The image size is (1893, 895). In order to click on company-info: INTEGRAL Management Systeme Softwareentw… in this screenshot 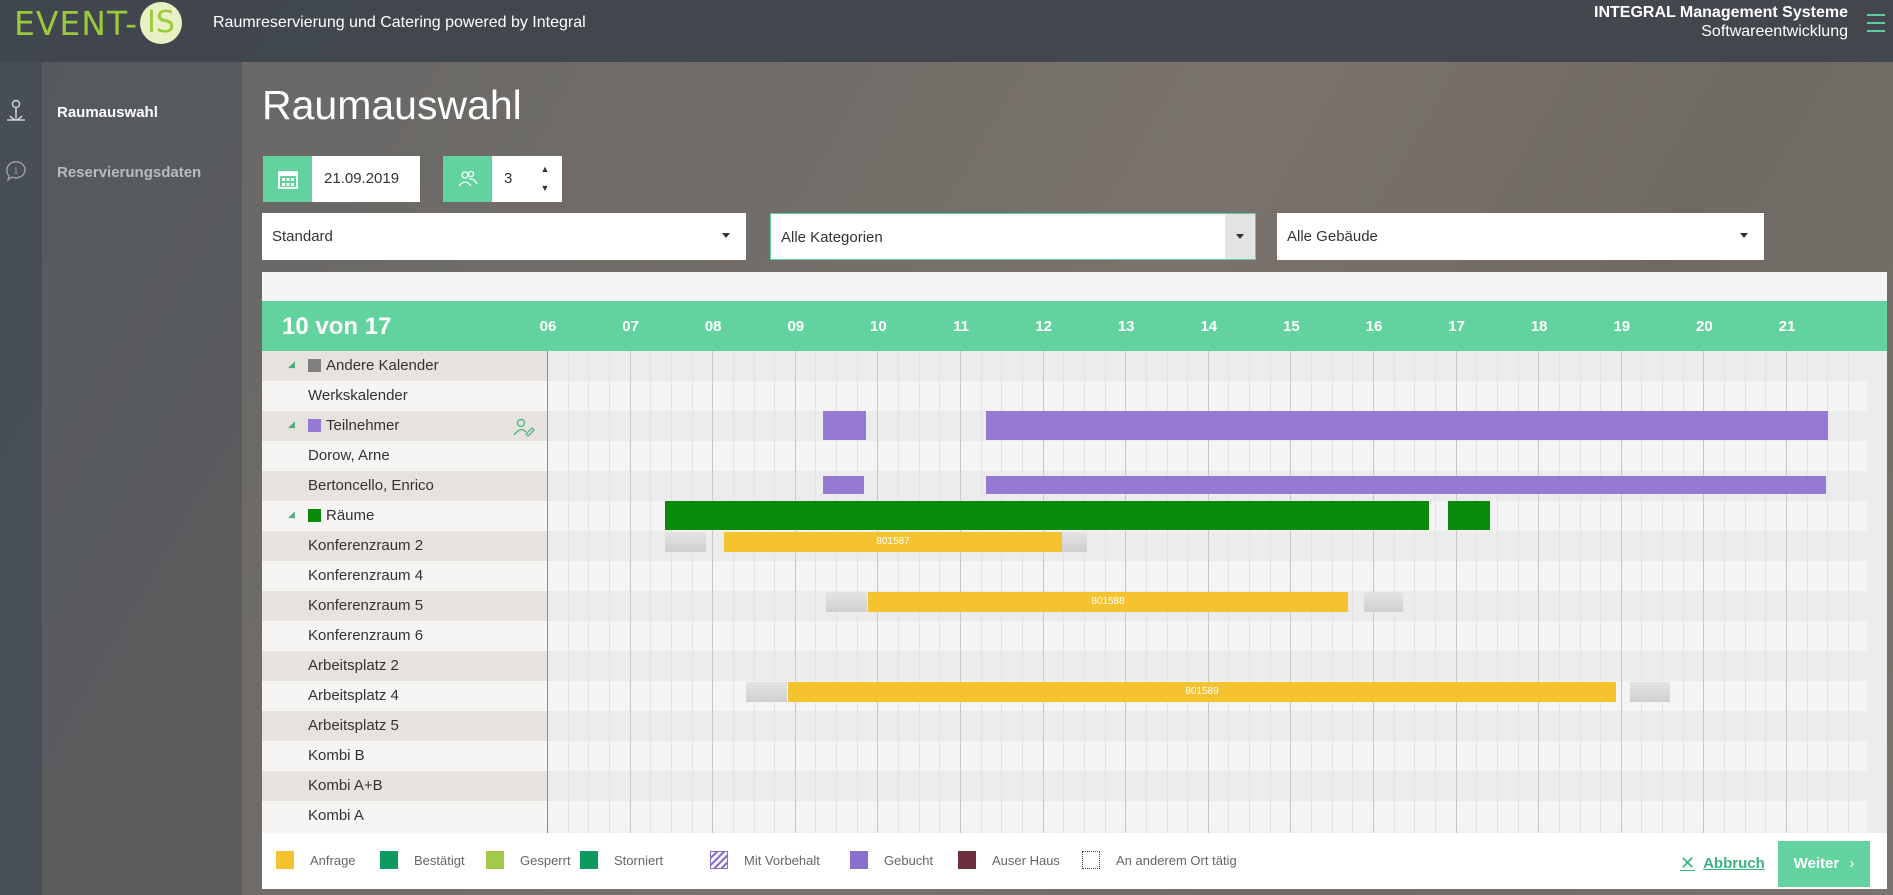, I will do `click(1721, 22)`.